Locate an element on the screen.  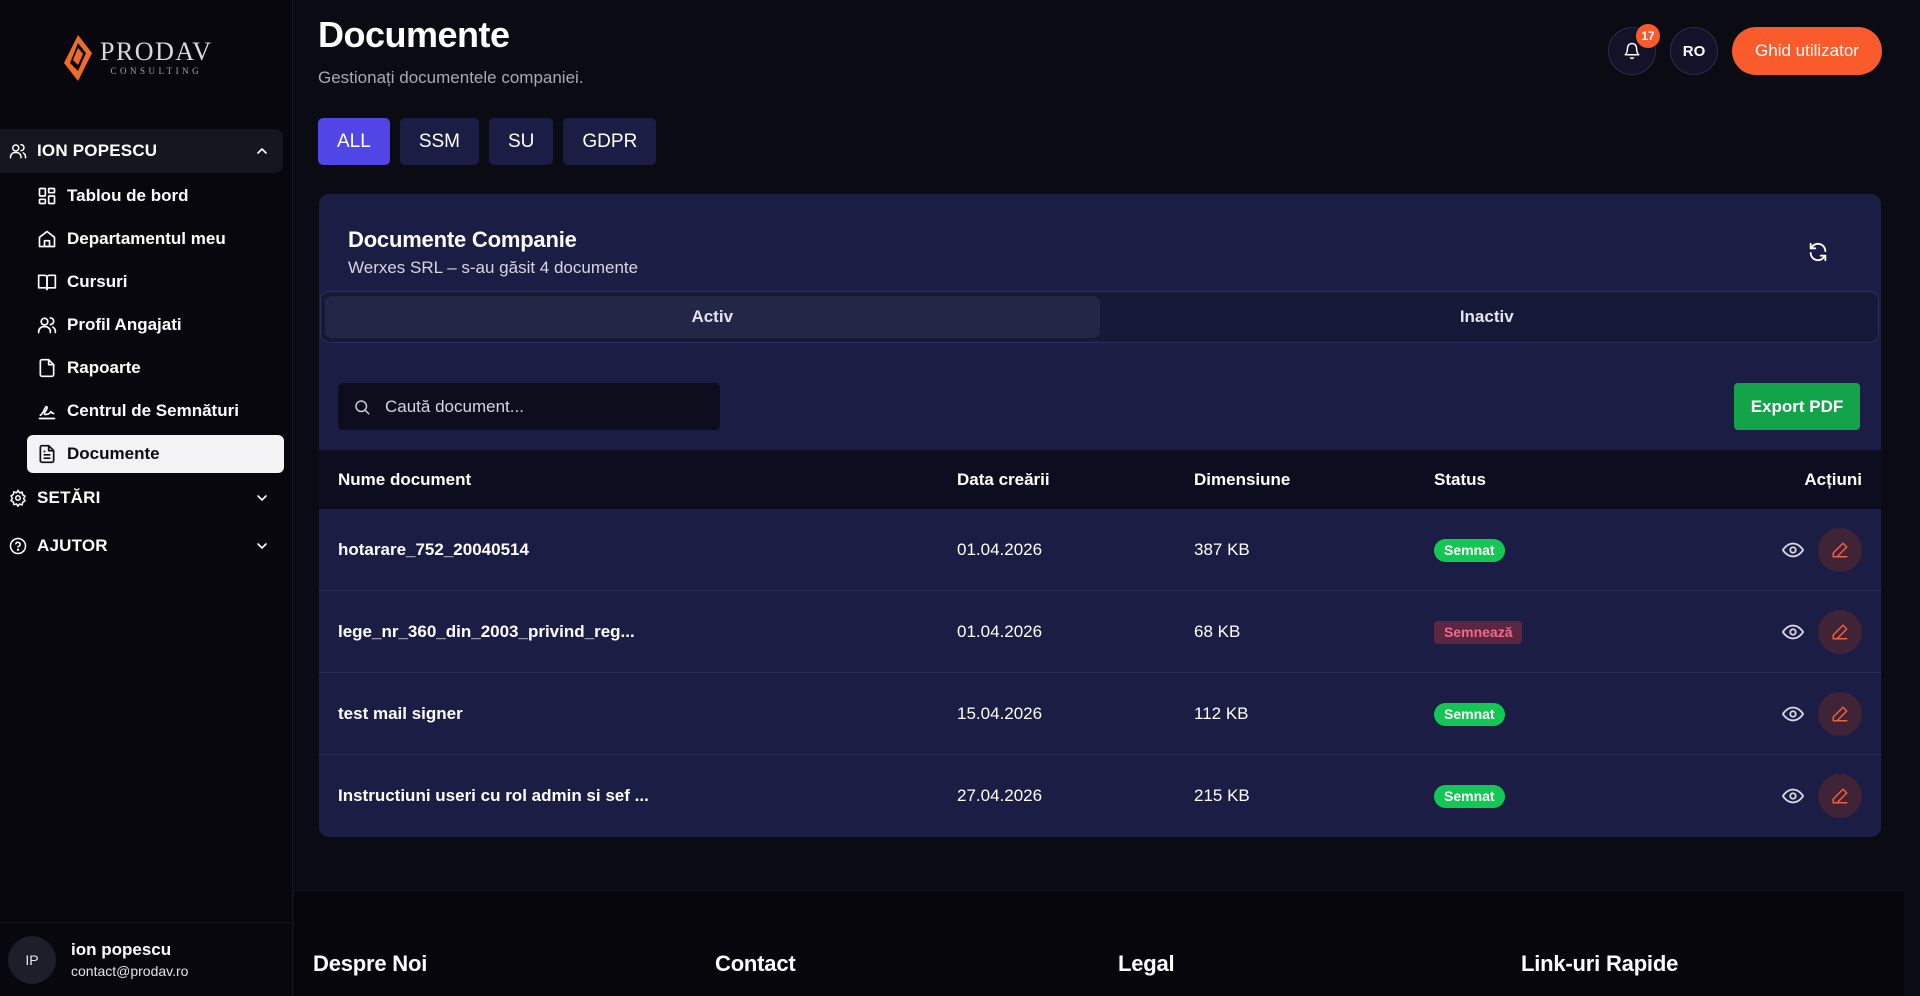
search-box is located at coordinates (529, 406).